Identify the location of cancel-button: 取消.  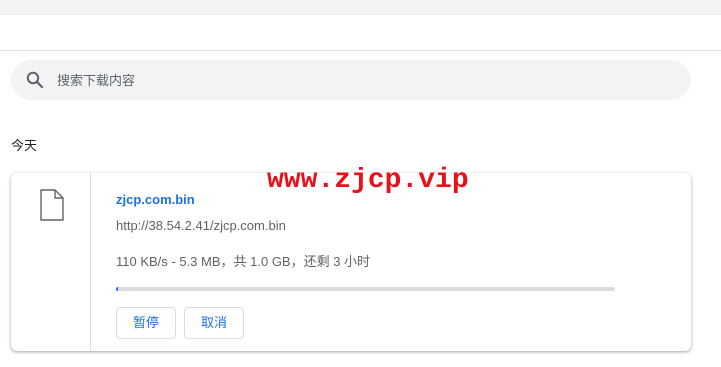
(214, 323).